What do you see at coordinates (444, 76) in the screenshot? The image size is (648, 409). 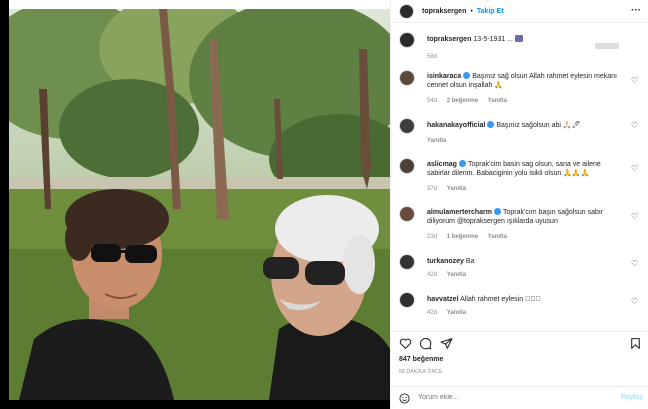 I see `comment-username: isinkaraca` at bounding box center [444, 76].